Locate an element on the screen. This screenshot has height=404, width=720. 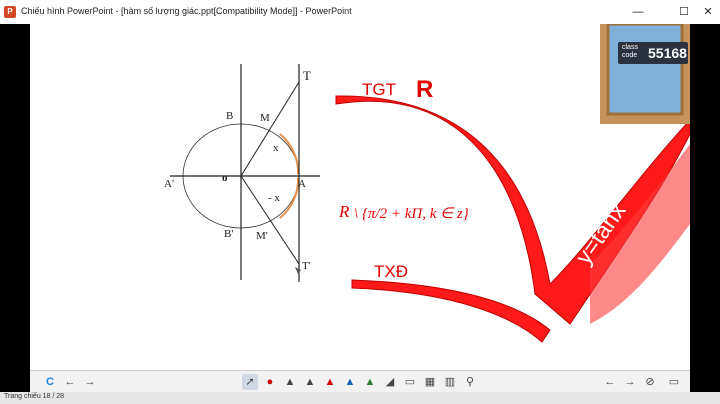
right-margin is located at coordinates (705, 197).